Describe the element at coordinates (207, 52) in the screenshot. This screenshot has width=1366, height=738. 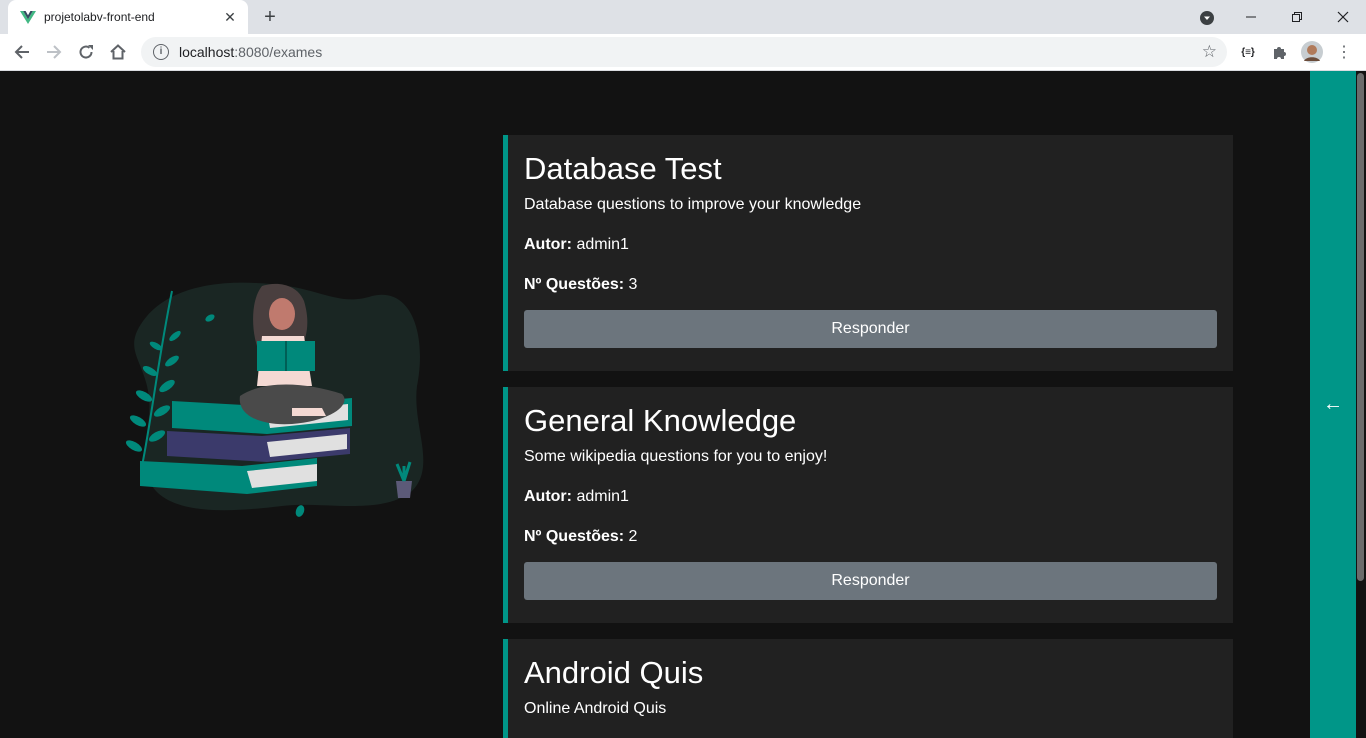
I see `url-host: localhost` at that location.